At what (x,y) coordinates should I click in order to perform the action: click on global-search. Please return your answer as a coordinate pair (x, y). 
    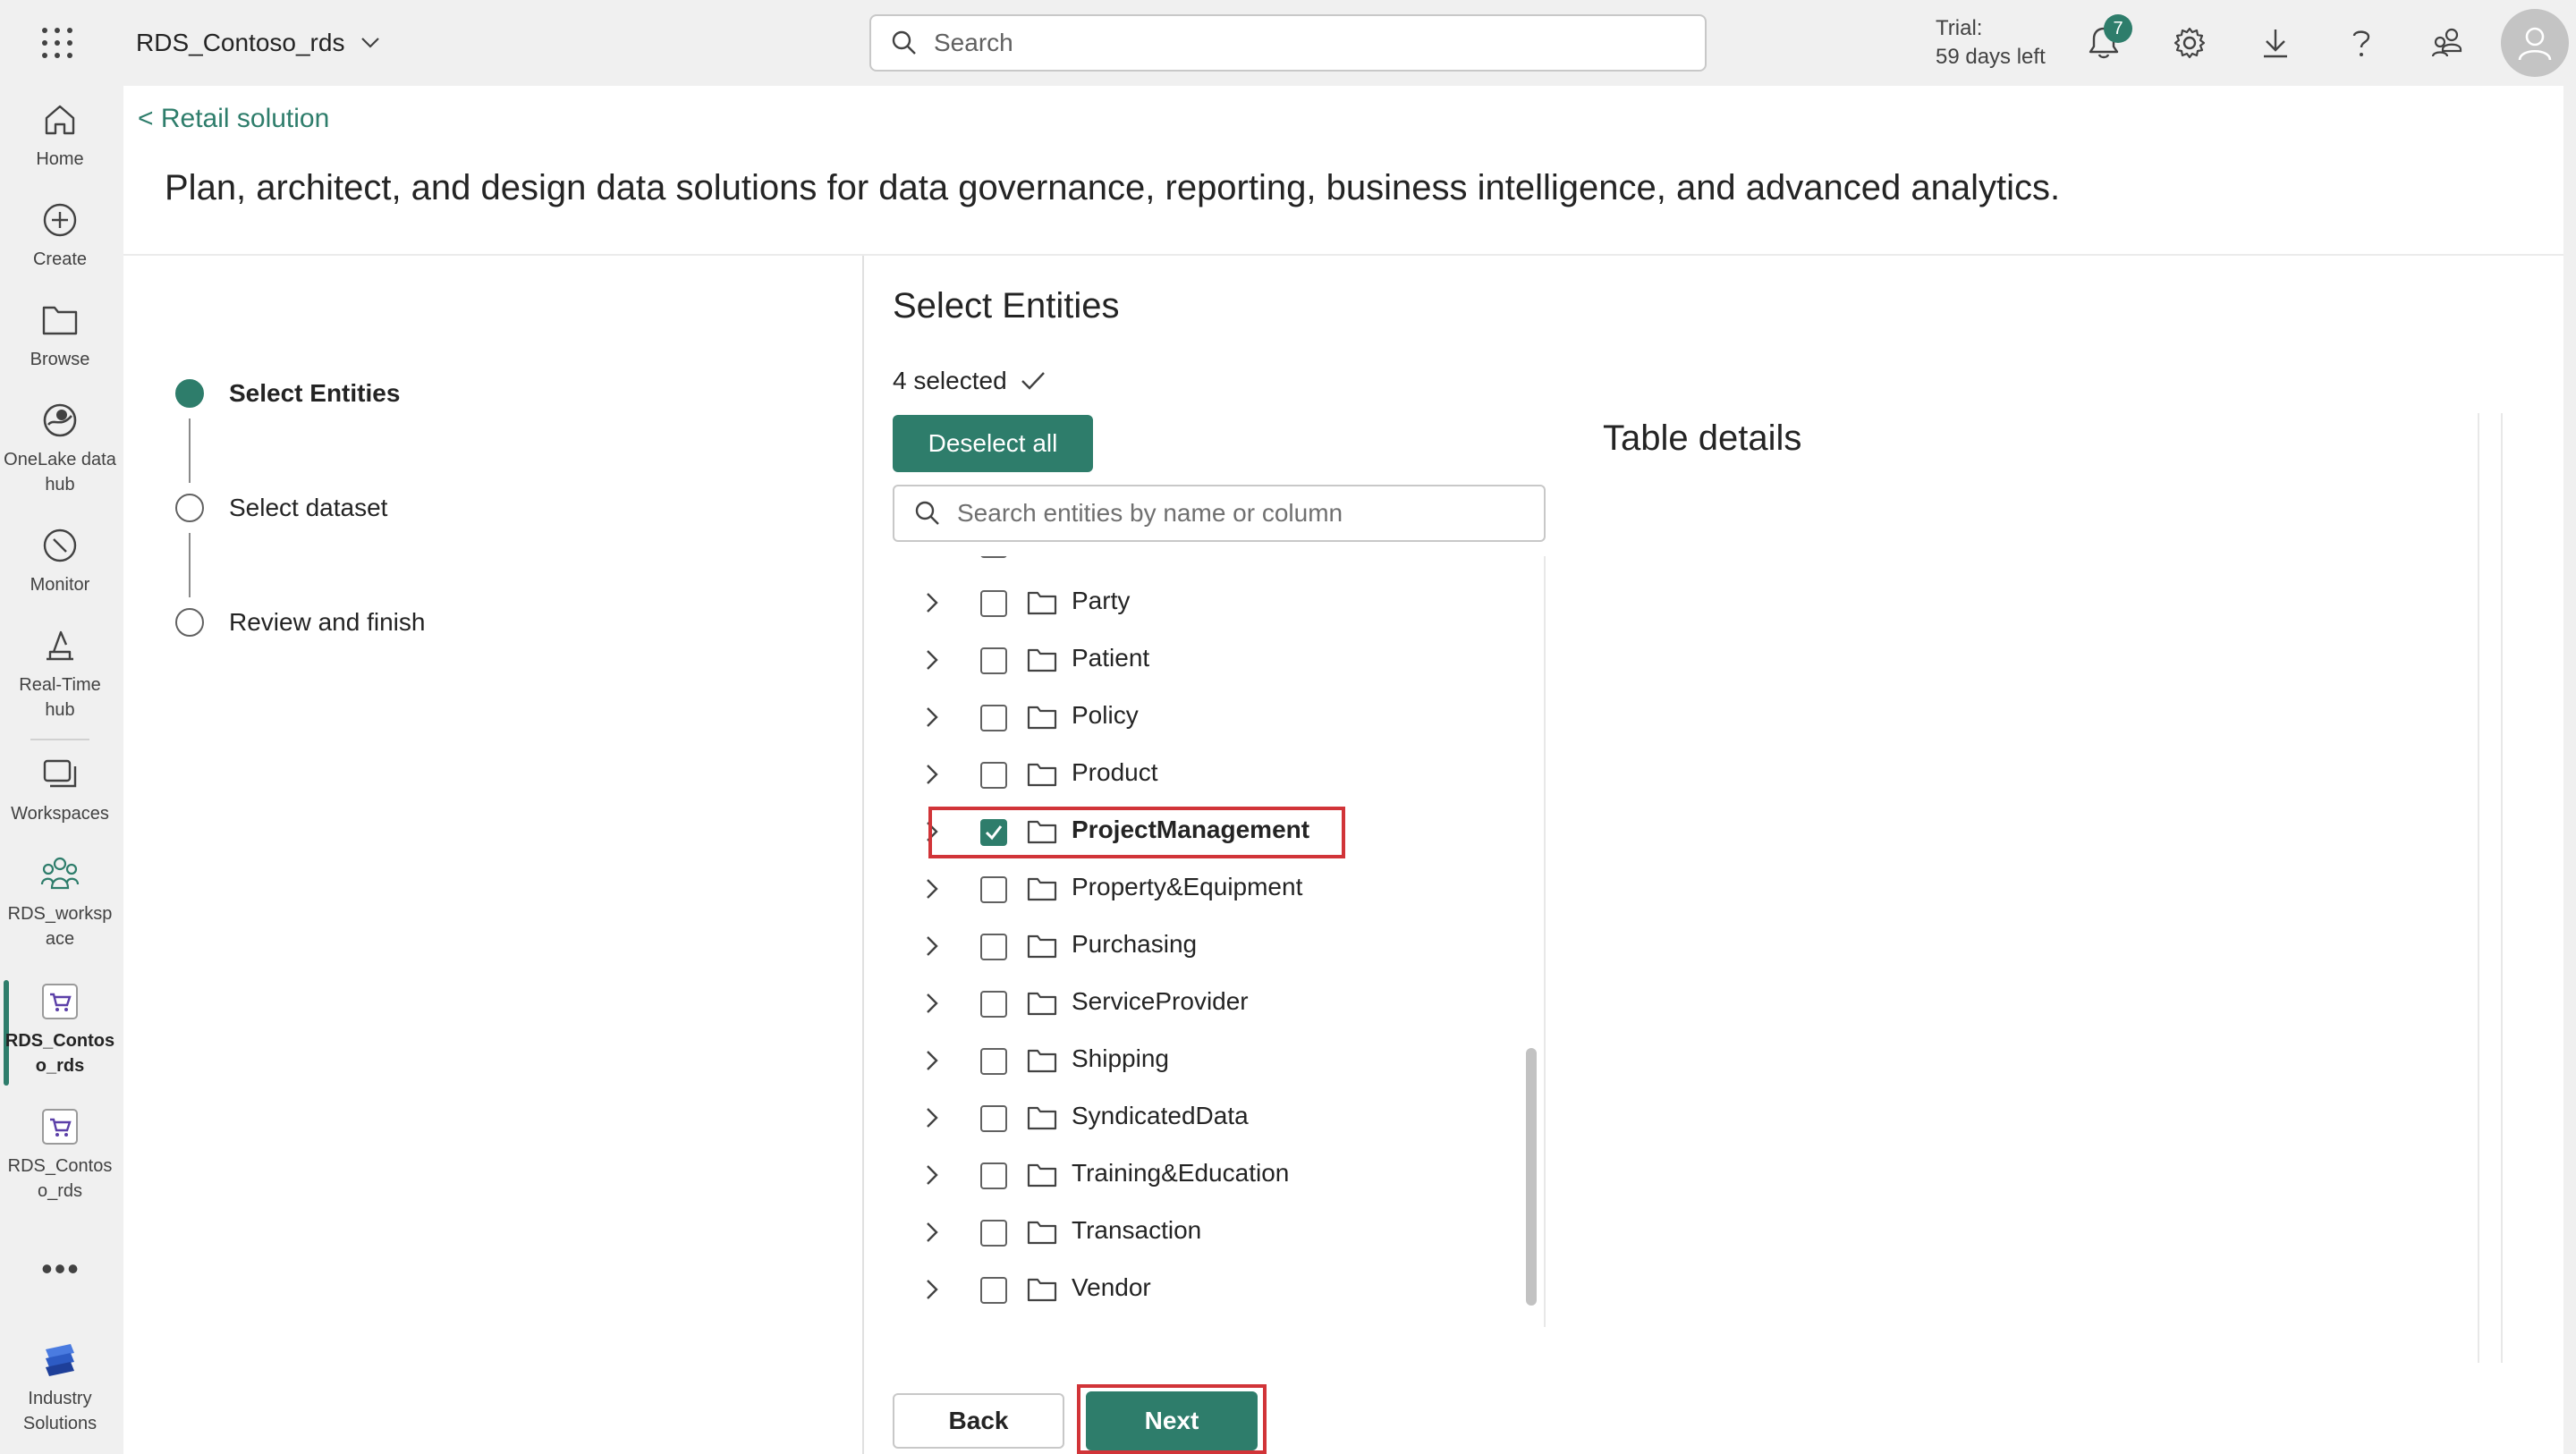
    Looking at the image, I should click on (1288, 43).